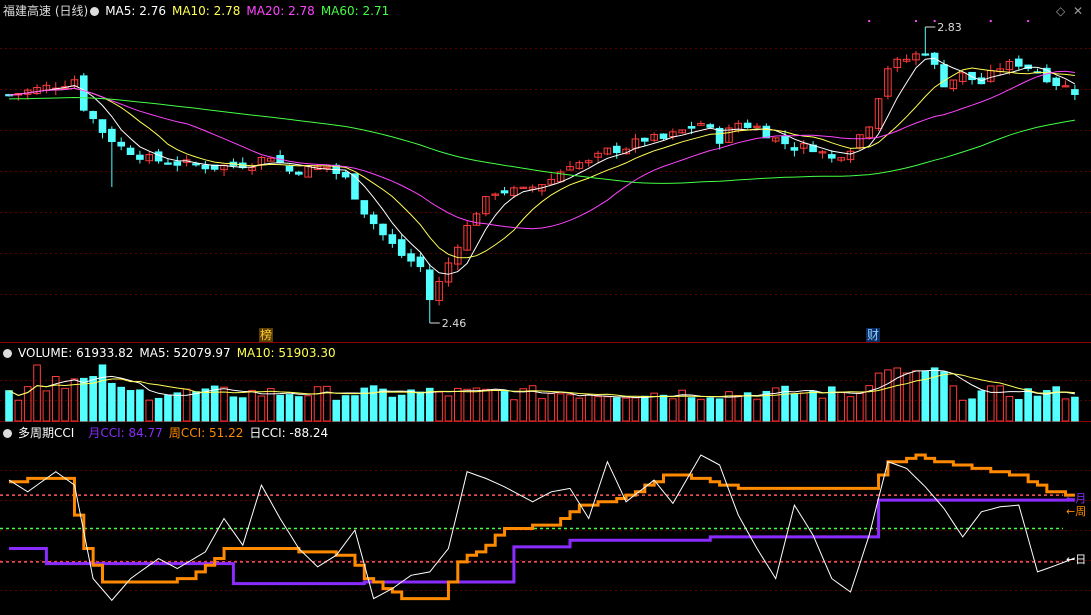 The width and height of the screenshot is (1091, 615). I want to click on bang-marker: 榜, so click(266, 335).